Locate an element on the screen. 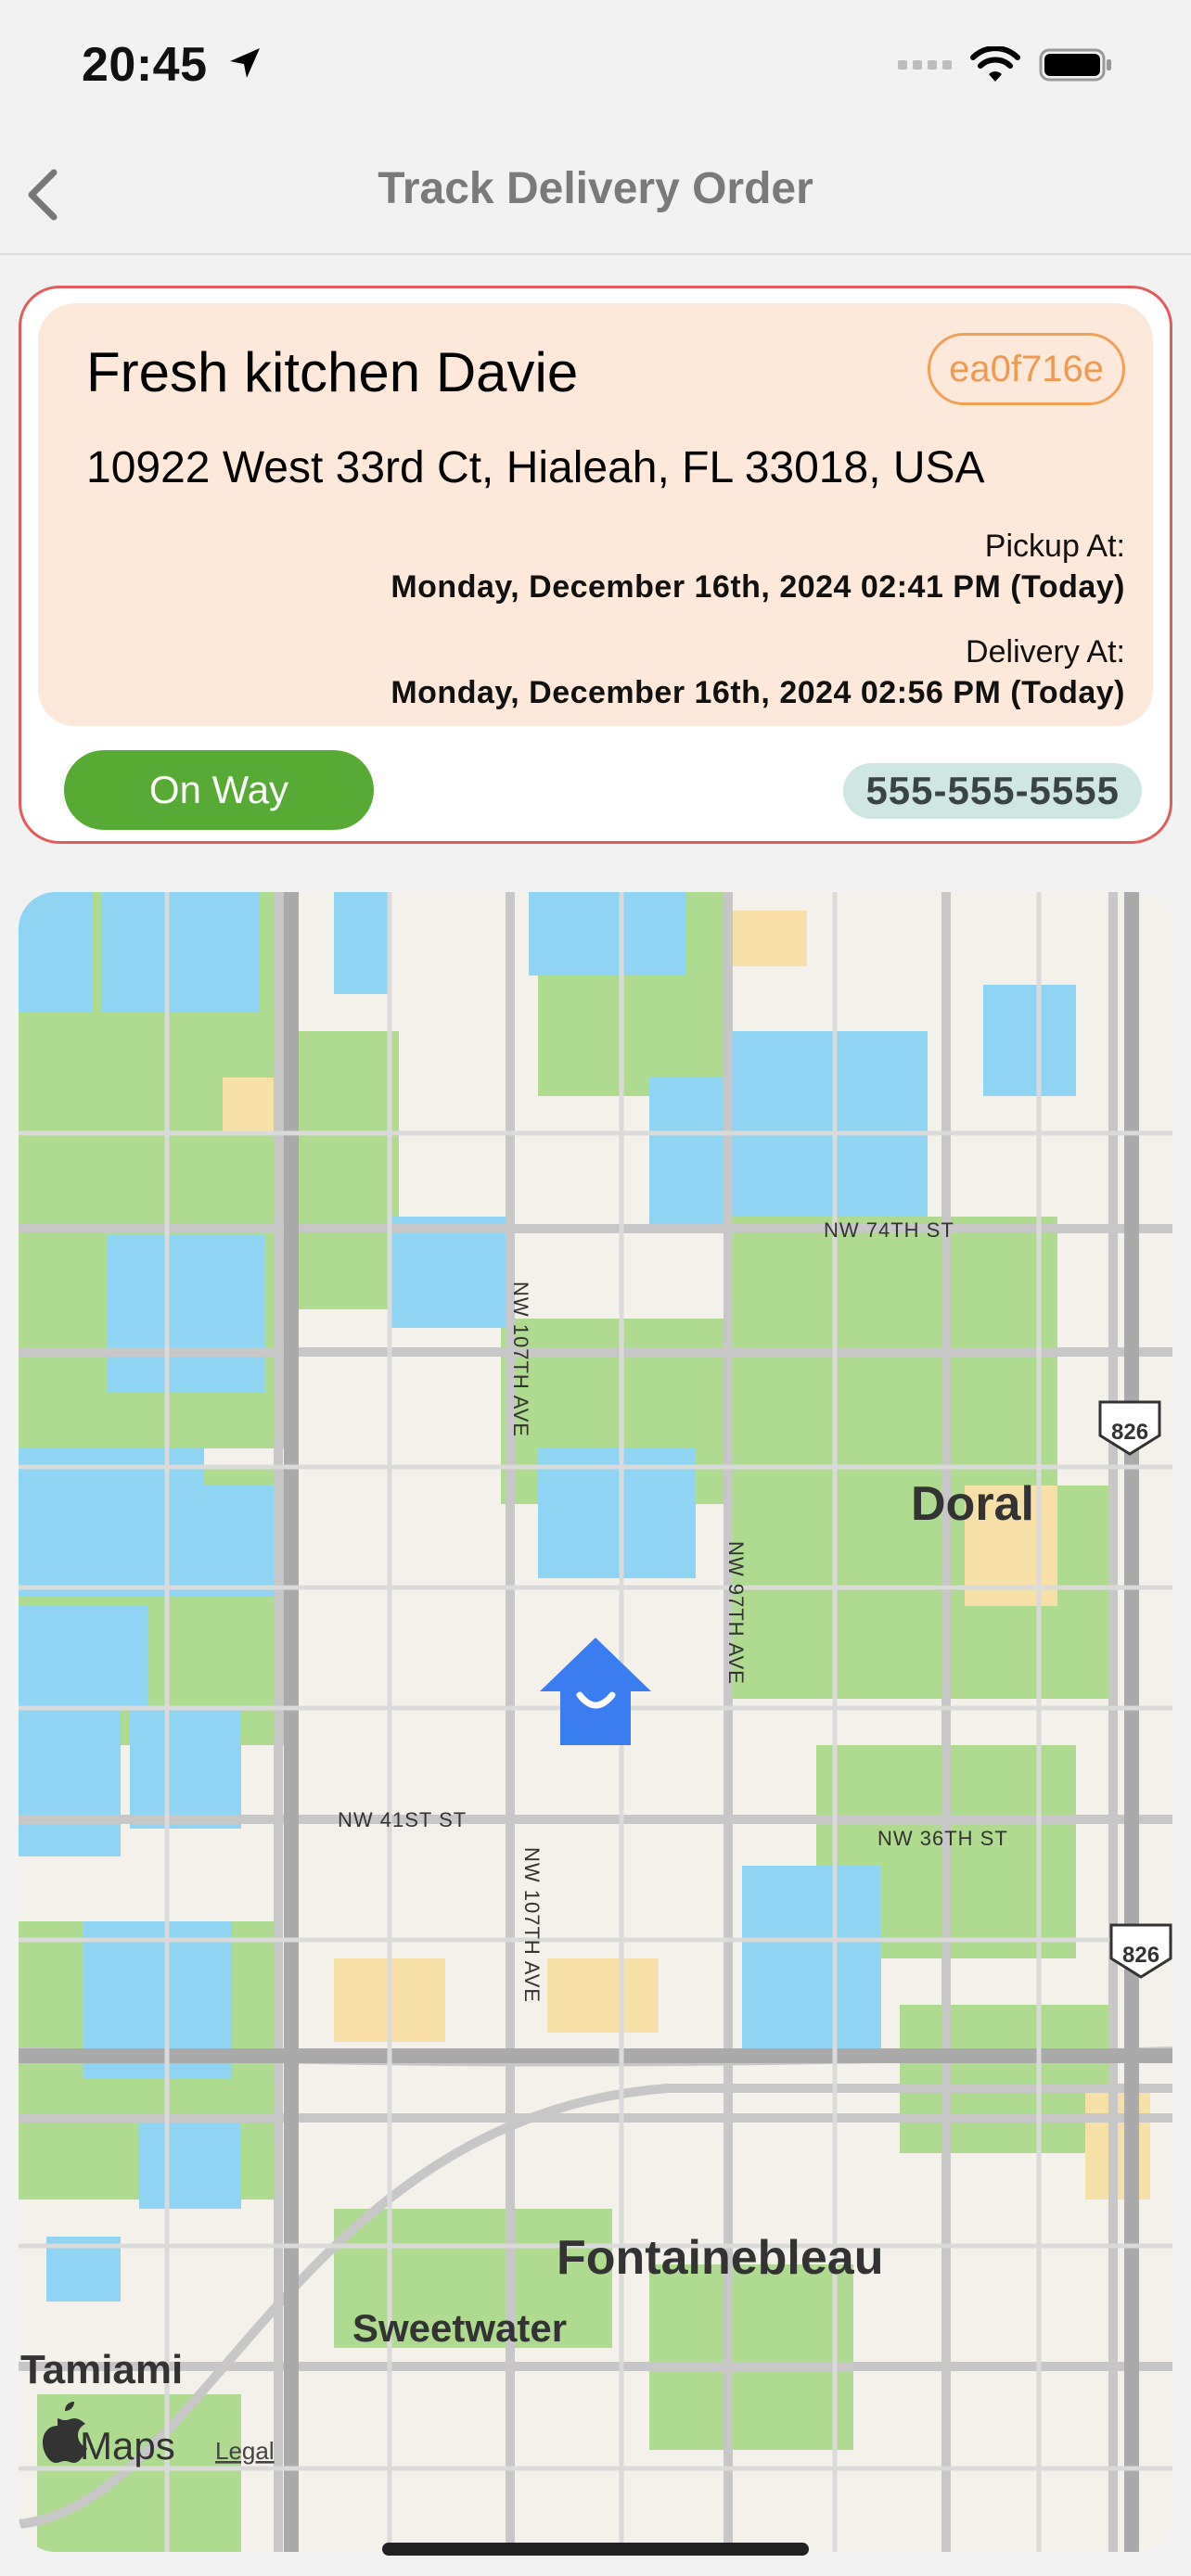 The image size is (1191, 2576). legal-link: Legal is located at coordinates (245, 2451).